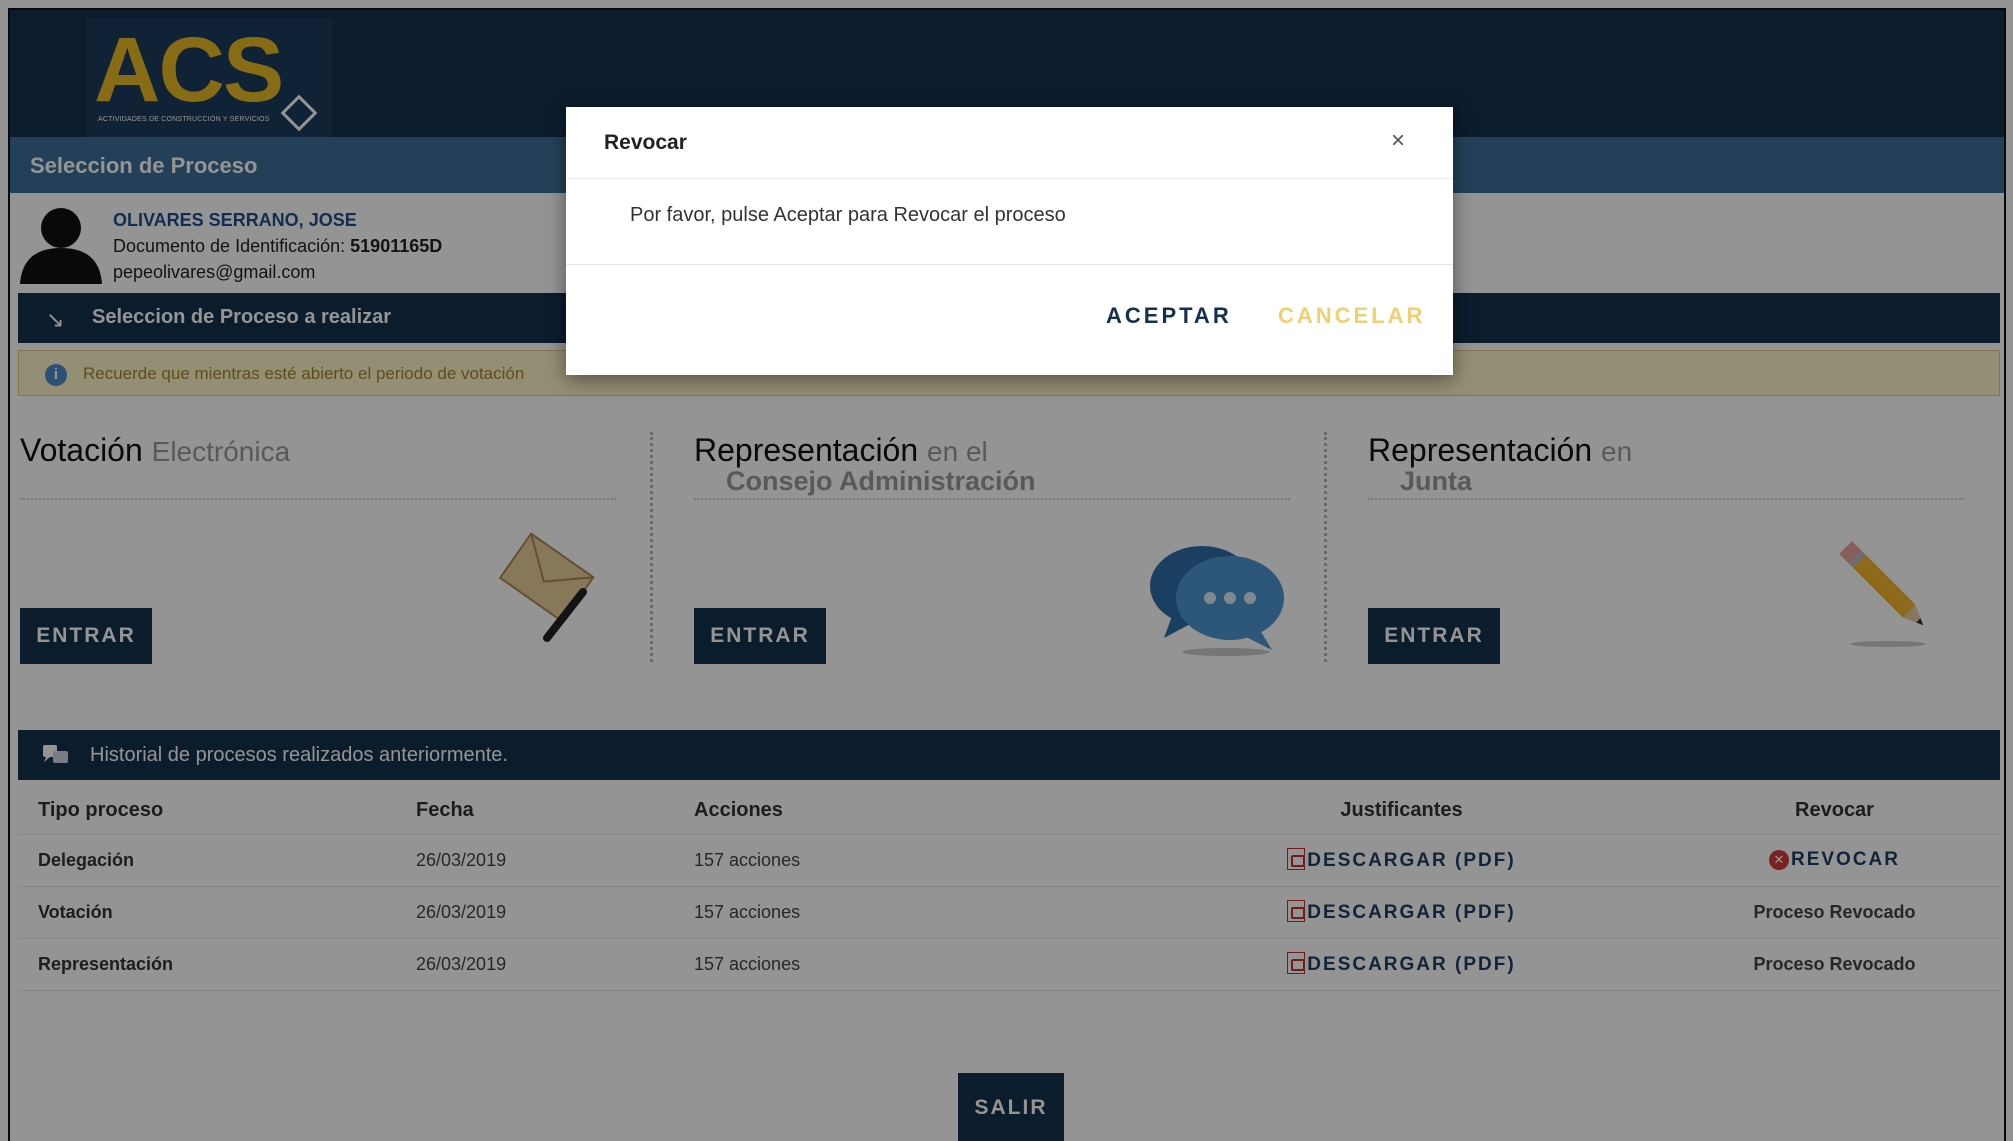 This screenshot has height=1141, width=2013. What do you see at coordinates (1398, 141) in the screenshot?
I see `close-icon: ×` at bounding box center [1398, 141].